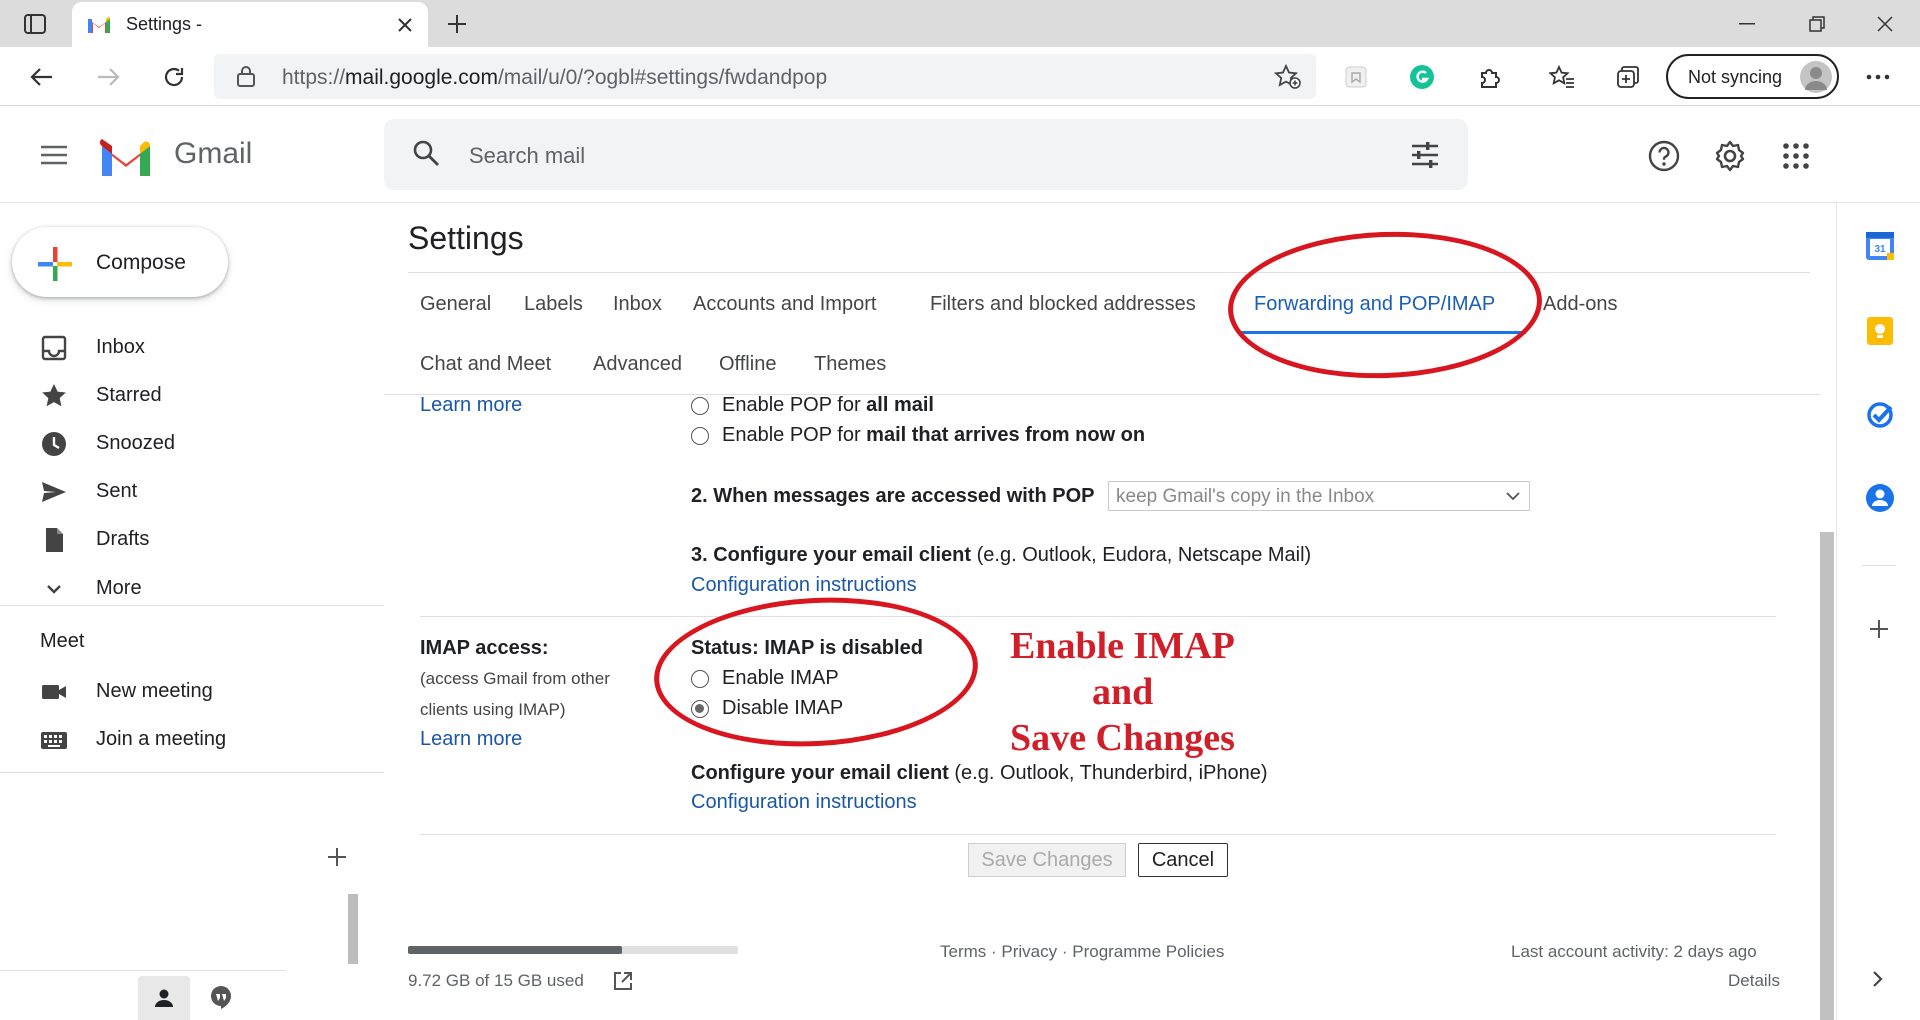 Image resolution: width=1920 pixels, height=1020 pixels. What do you see at coordinates (192, 394) in the screenshot?
I see `sidebar-item-starred: Starred` at bounding box center [192, 394].